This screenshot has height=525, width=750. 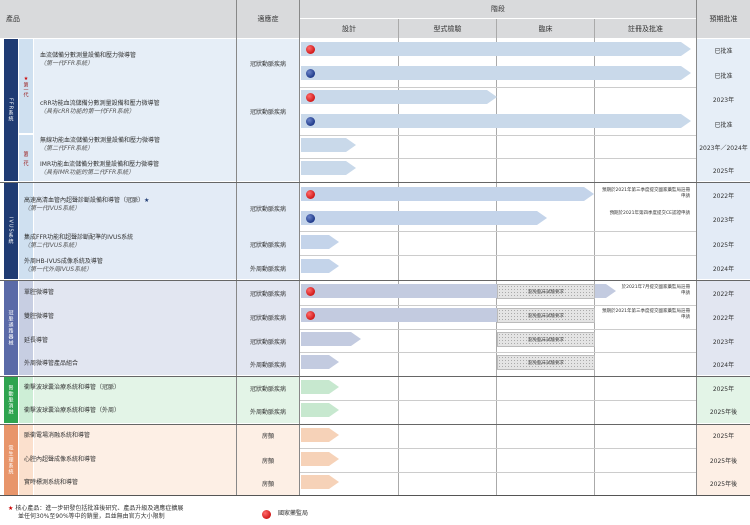 What do you see at coordinates (87, 204) in the screenshot?
I see `product-ivus1: 高速高清血管內超聲診斷設備和導管（冠脈）★ （第一代IVUS系統）` at bounding box center [87, 204].